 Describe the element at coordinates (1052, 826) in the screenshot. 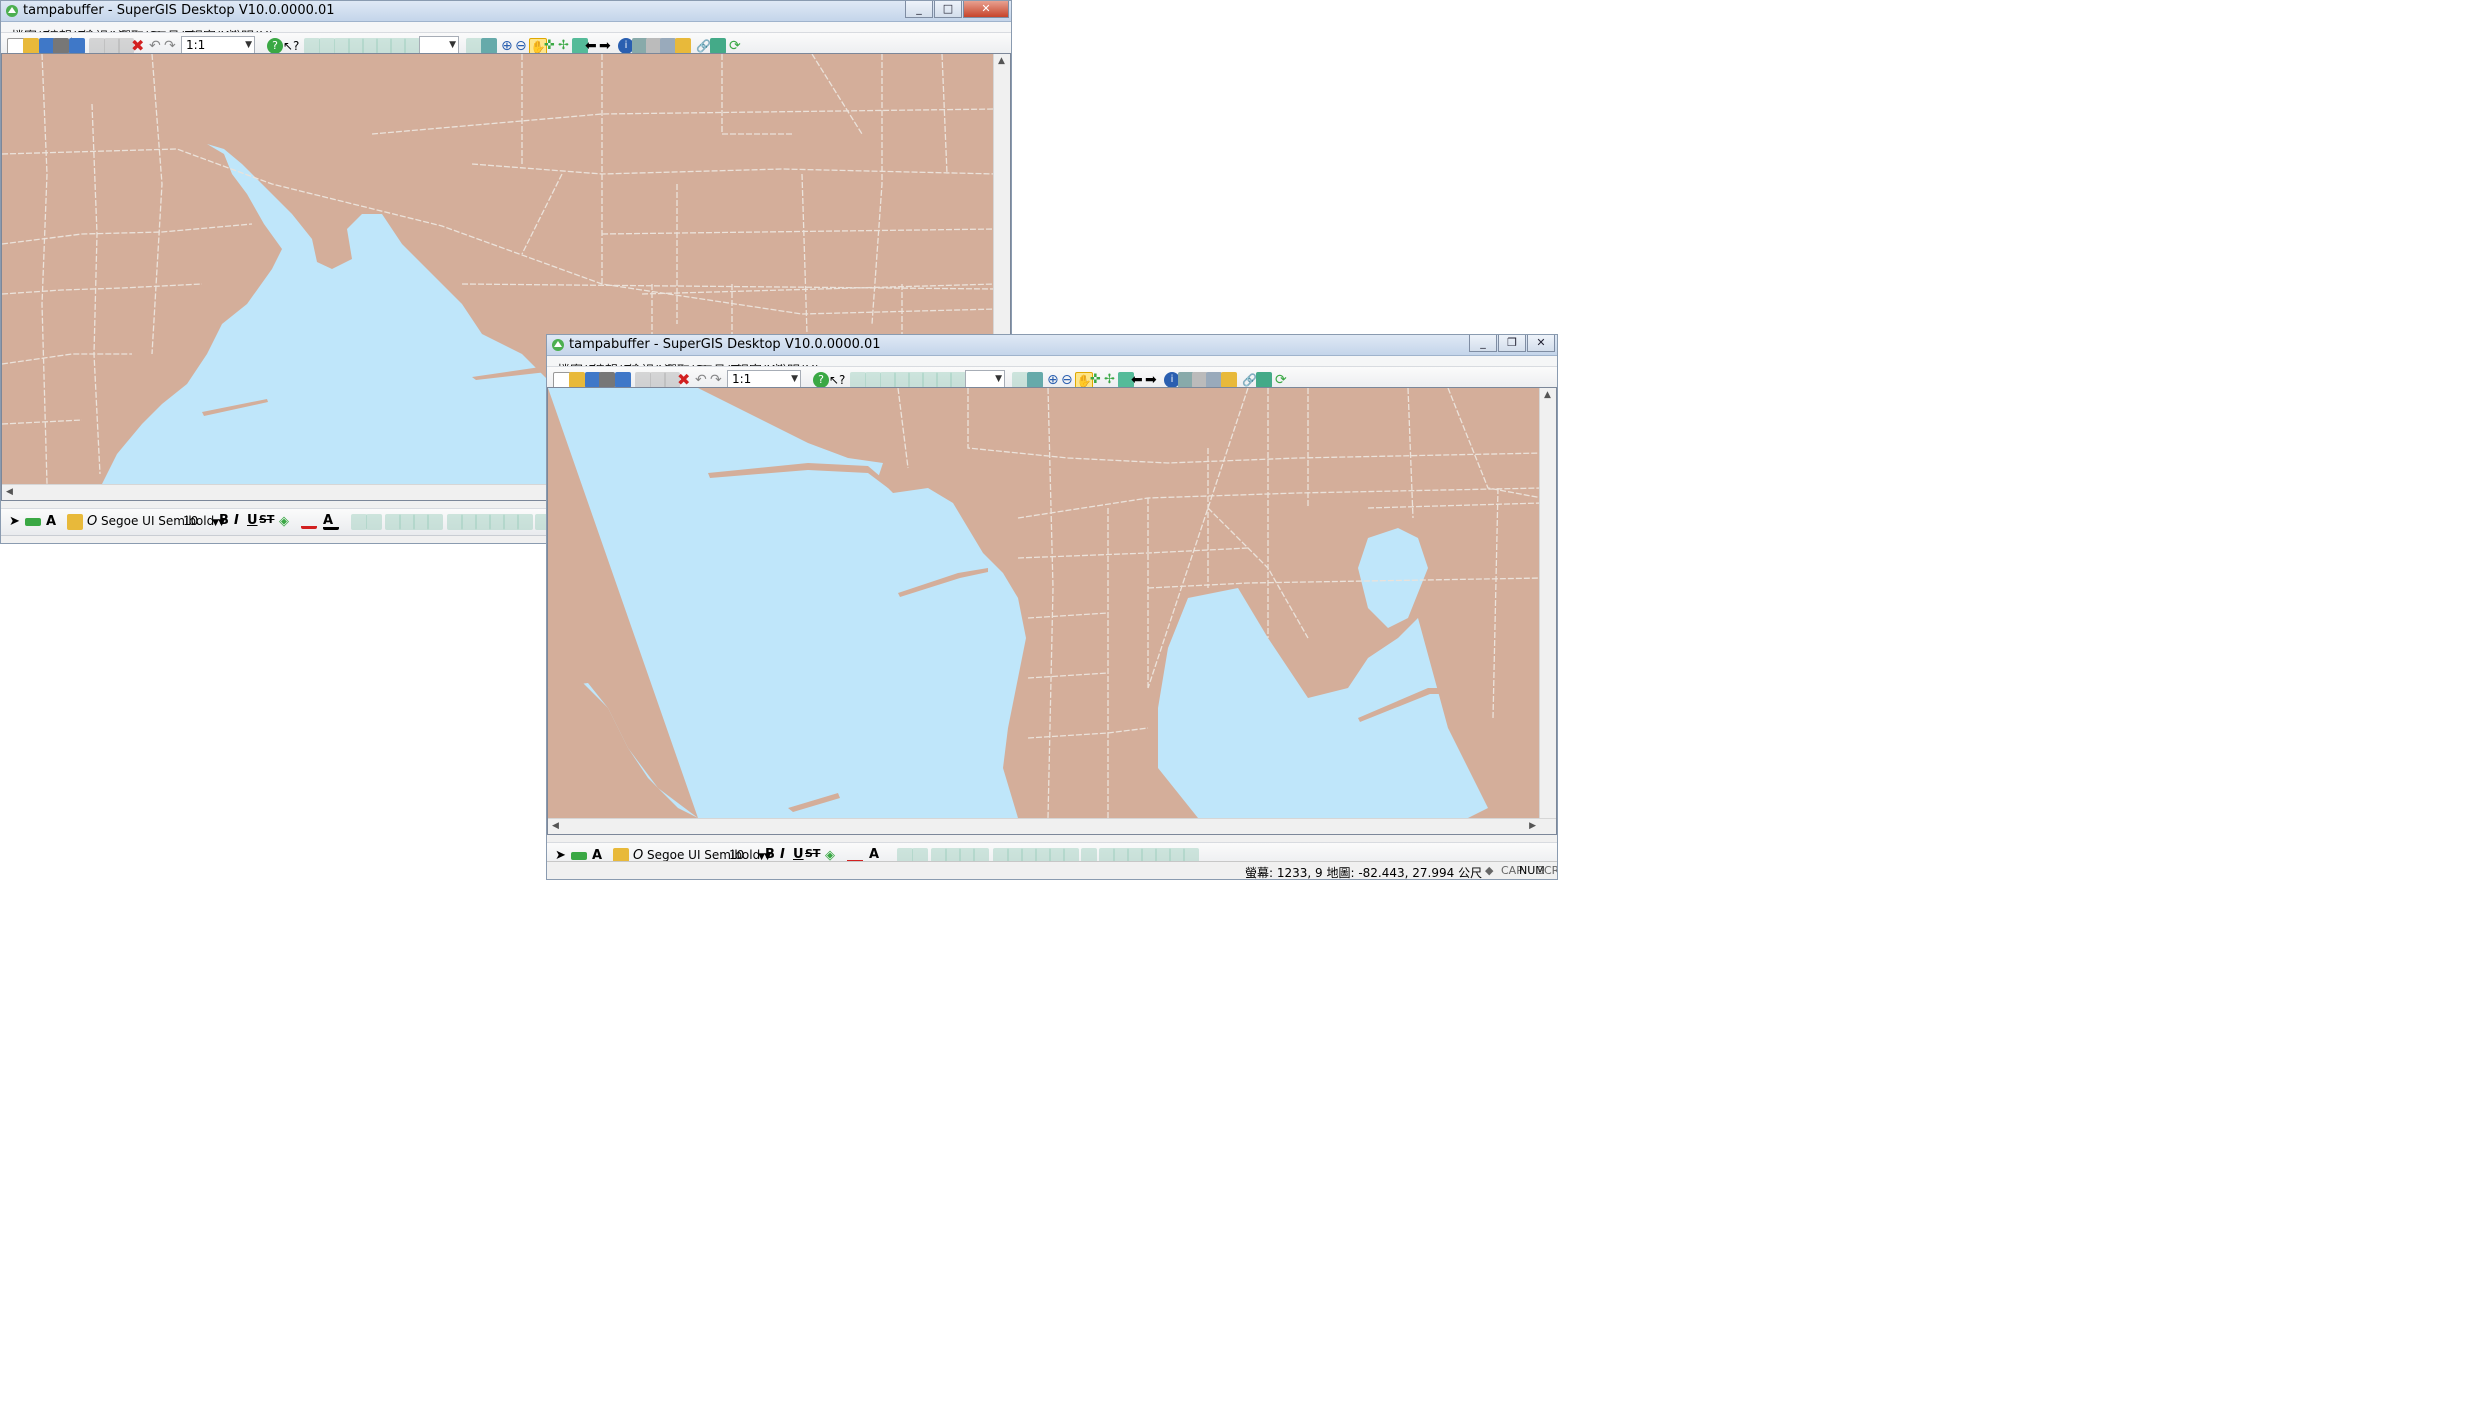

I see `horizontal-scrollbar: ◀ ▶` at that location.